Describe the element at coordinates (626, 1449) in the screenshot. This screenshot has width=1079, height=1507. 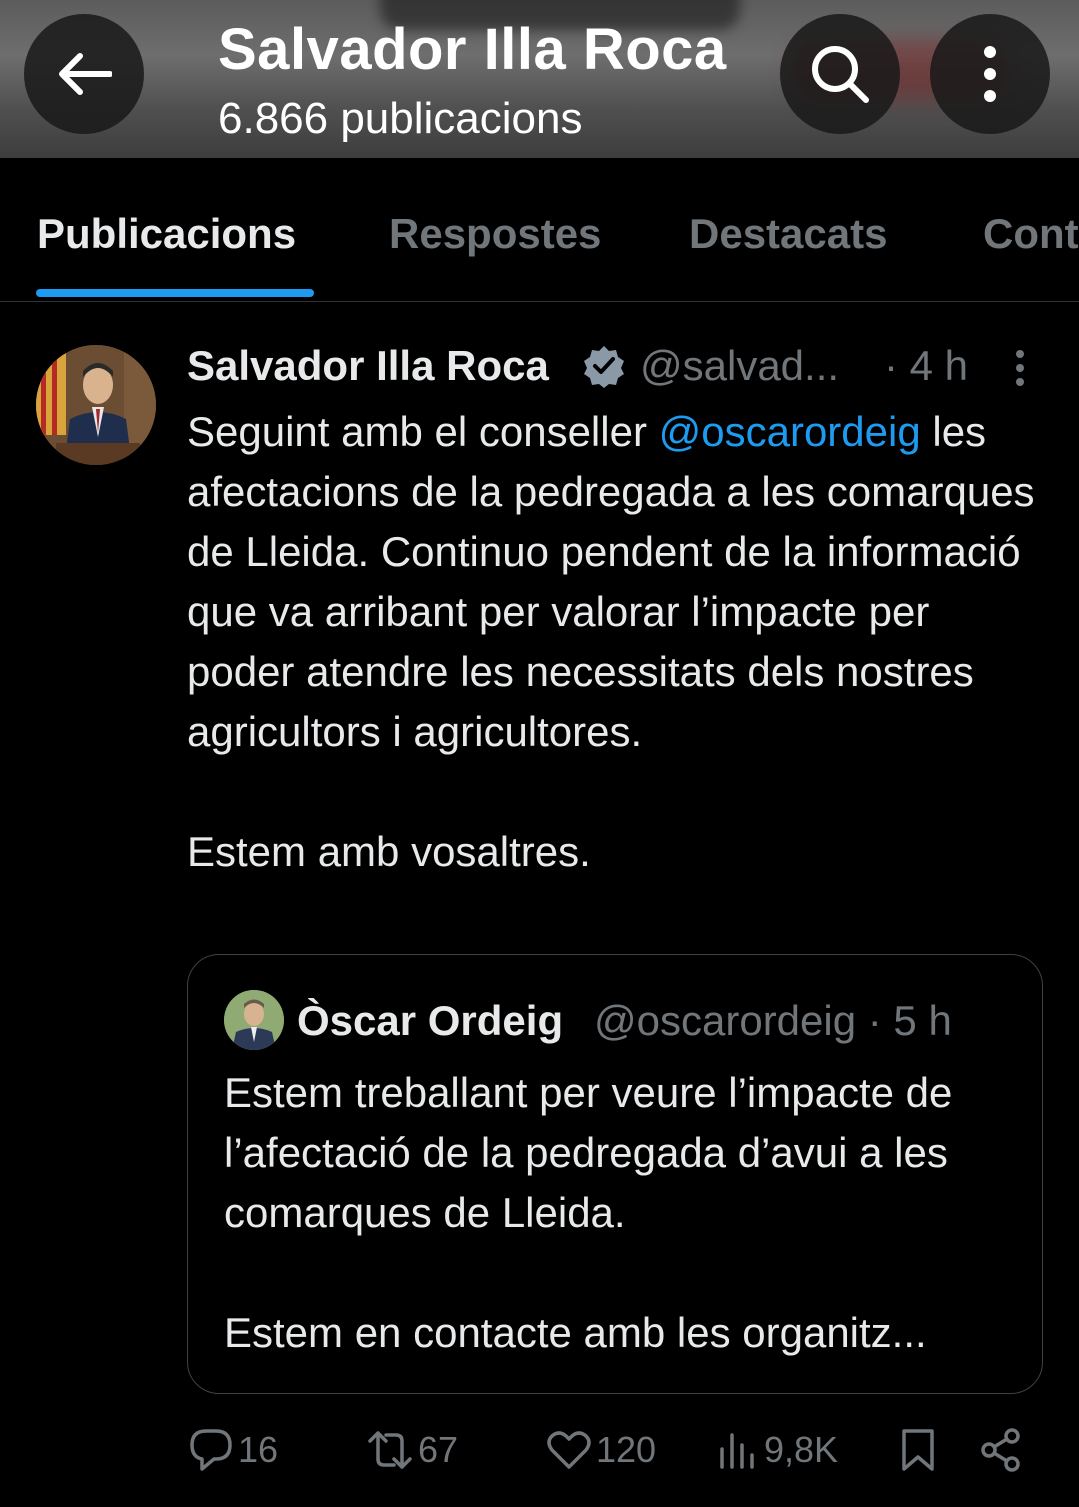
I see `like-count: 120` at that location.